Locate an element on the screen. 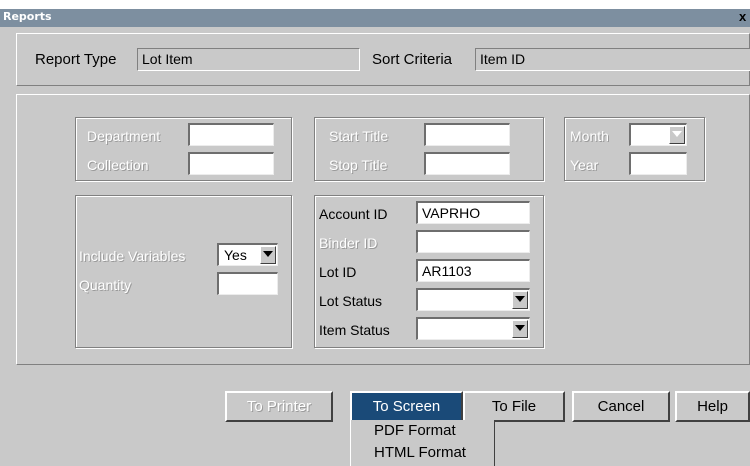 The height and width of the screenshot is (466, 750). stop-title-field is located at coordinates (467, 163).